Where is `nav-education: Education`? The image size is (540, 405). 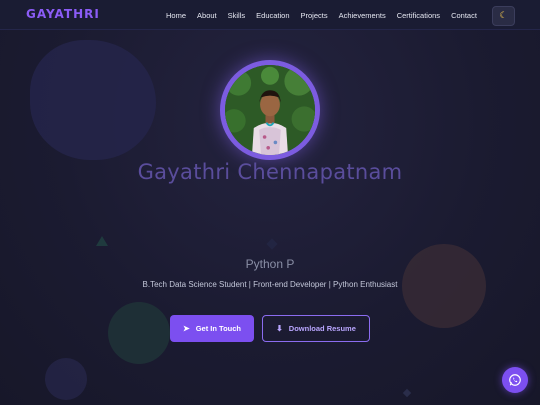
nav-education: Education is located at coordinates (272, 15).